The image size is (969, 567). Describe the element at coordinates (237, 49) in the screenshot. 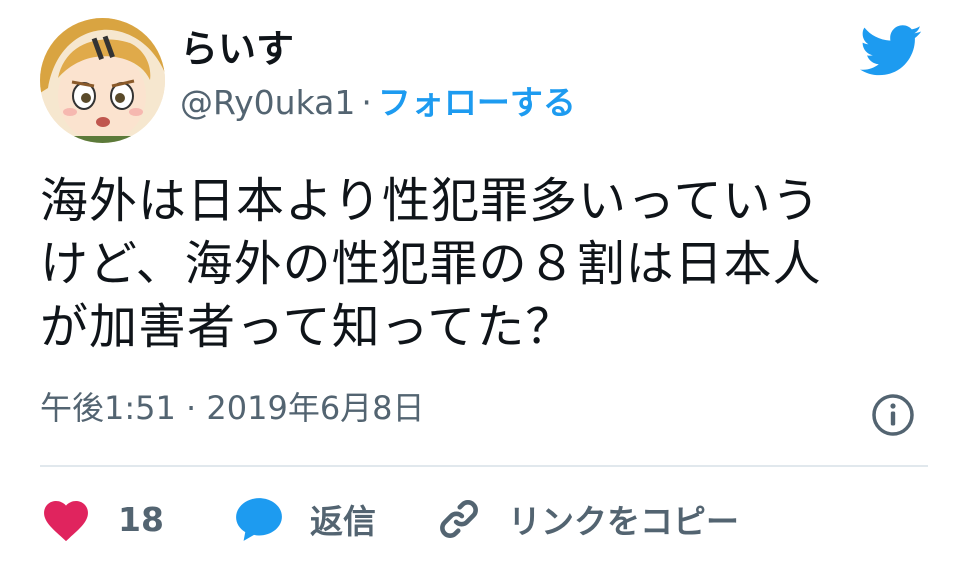

I see `display-name: らいす` at that location.